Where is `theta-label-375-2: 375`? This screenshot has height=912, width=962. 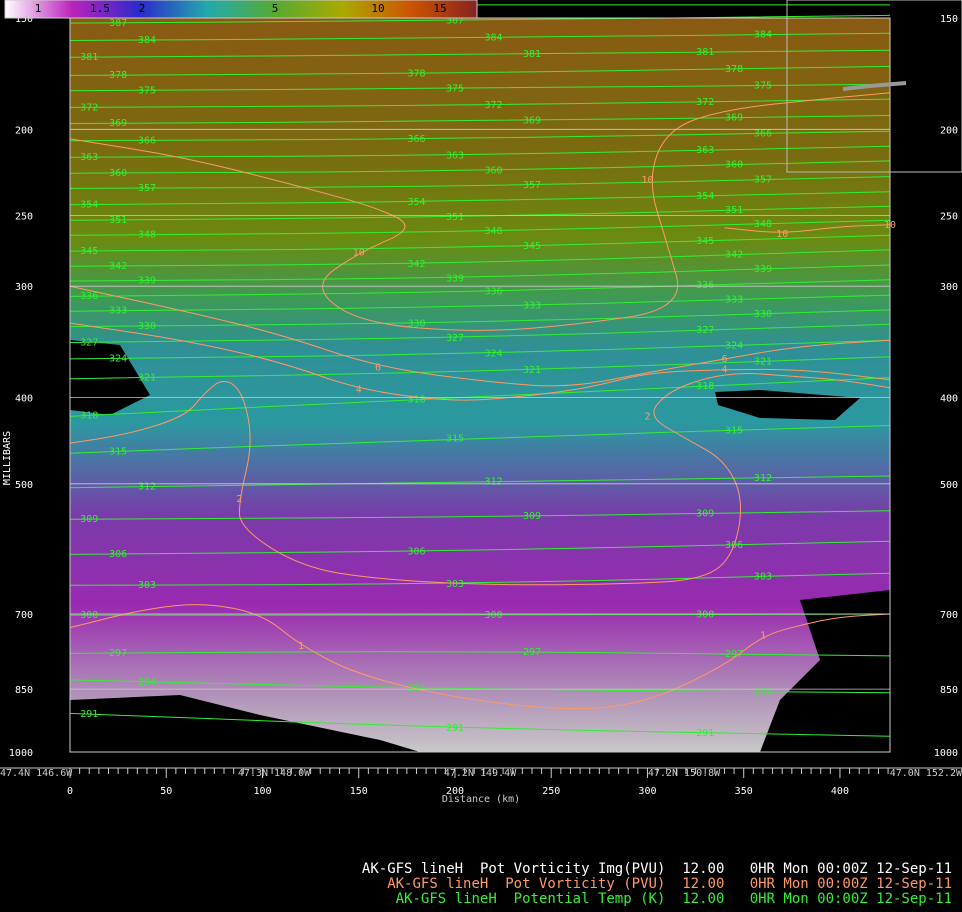
theta-label-375-2: 375 is located at coordinates (763, 85).